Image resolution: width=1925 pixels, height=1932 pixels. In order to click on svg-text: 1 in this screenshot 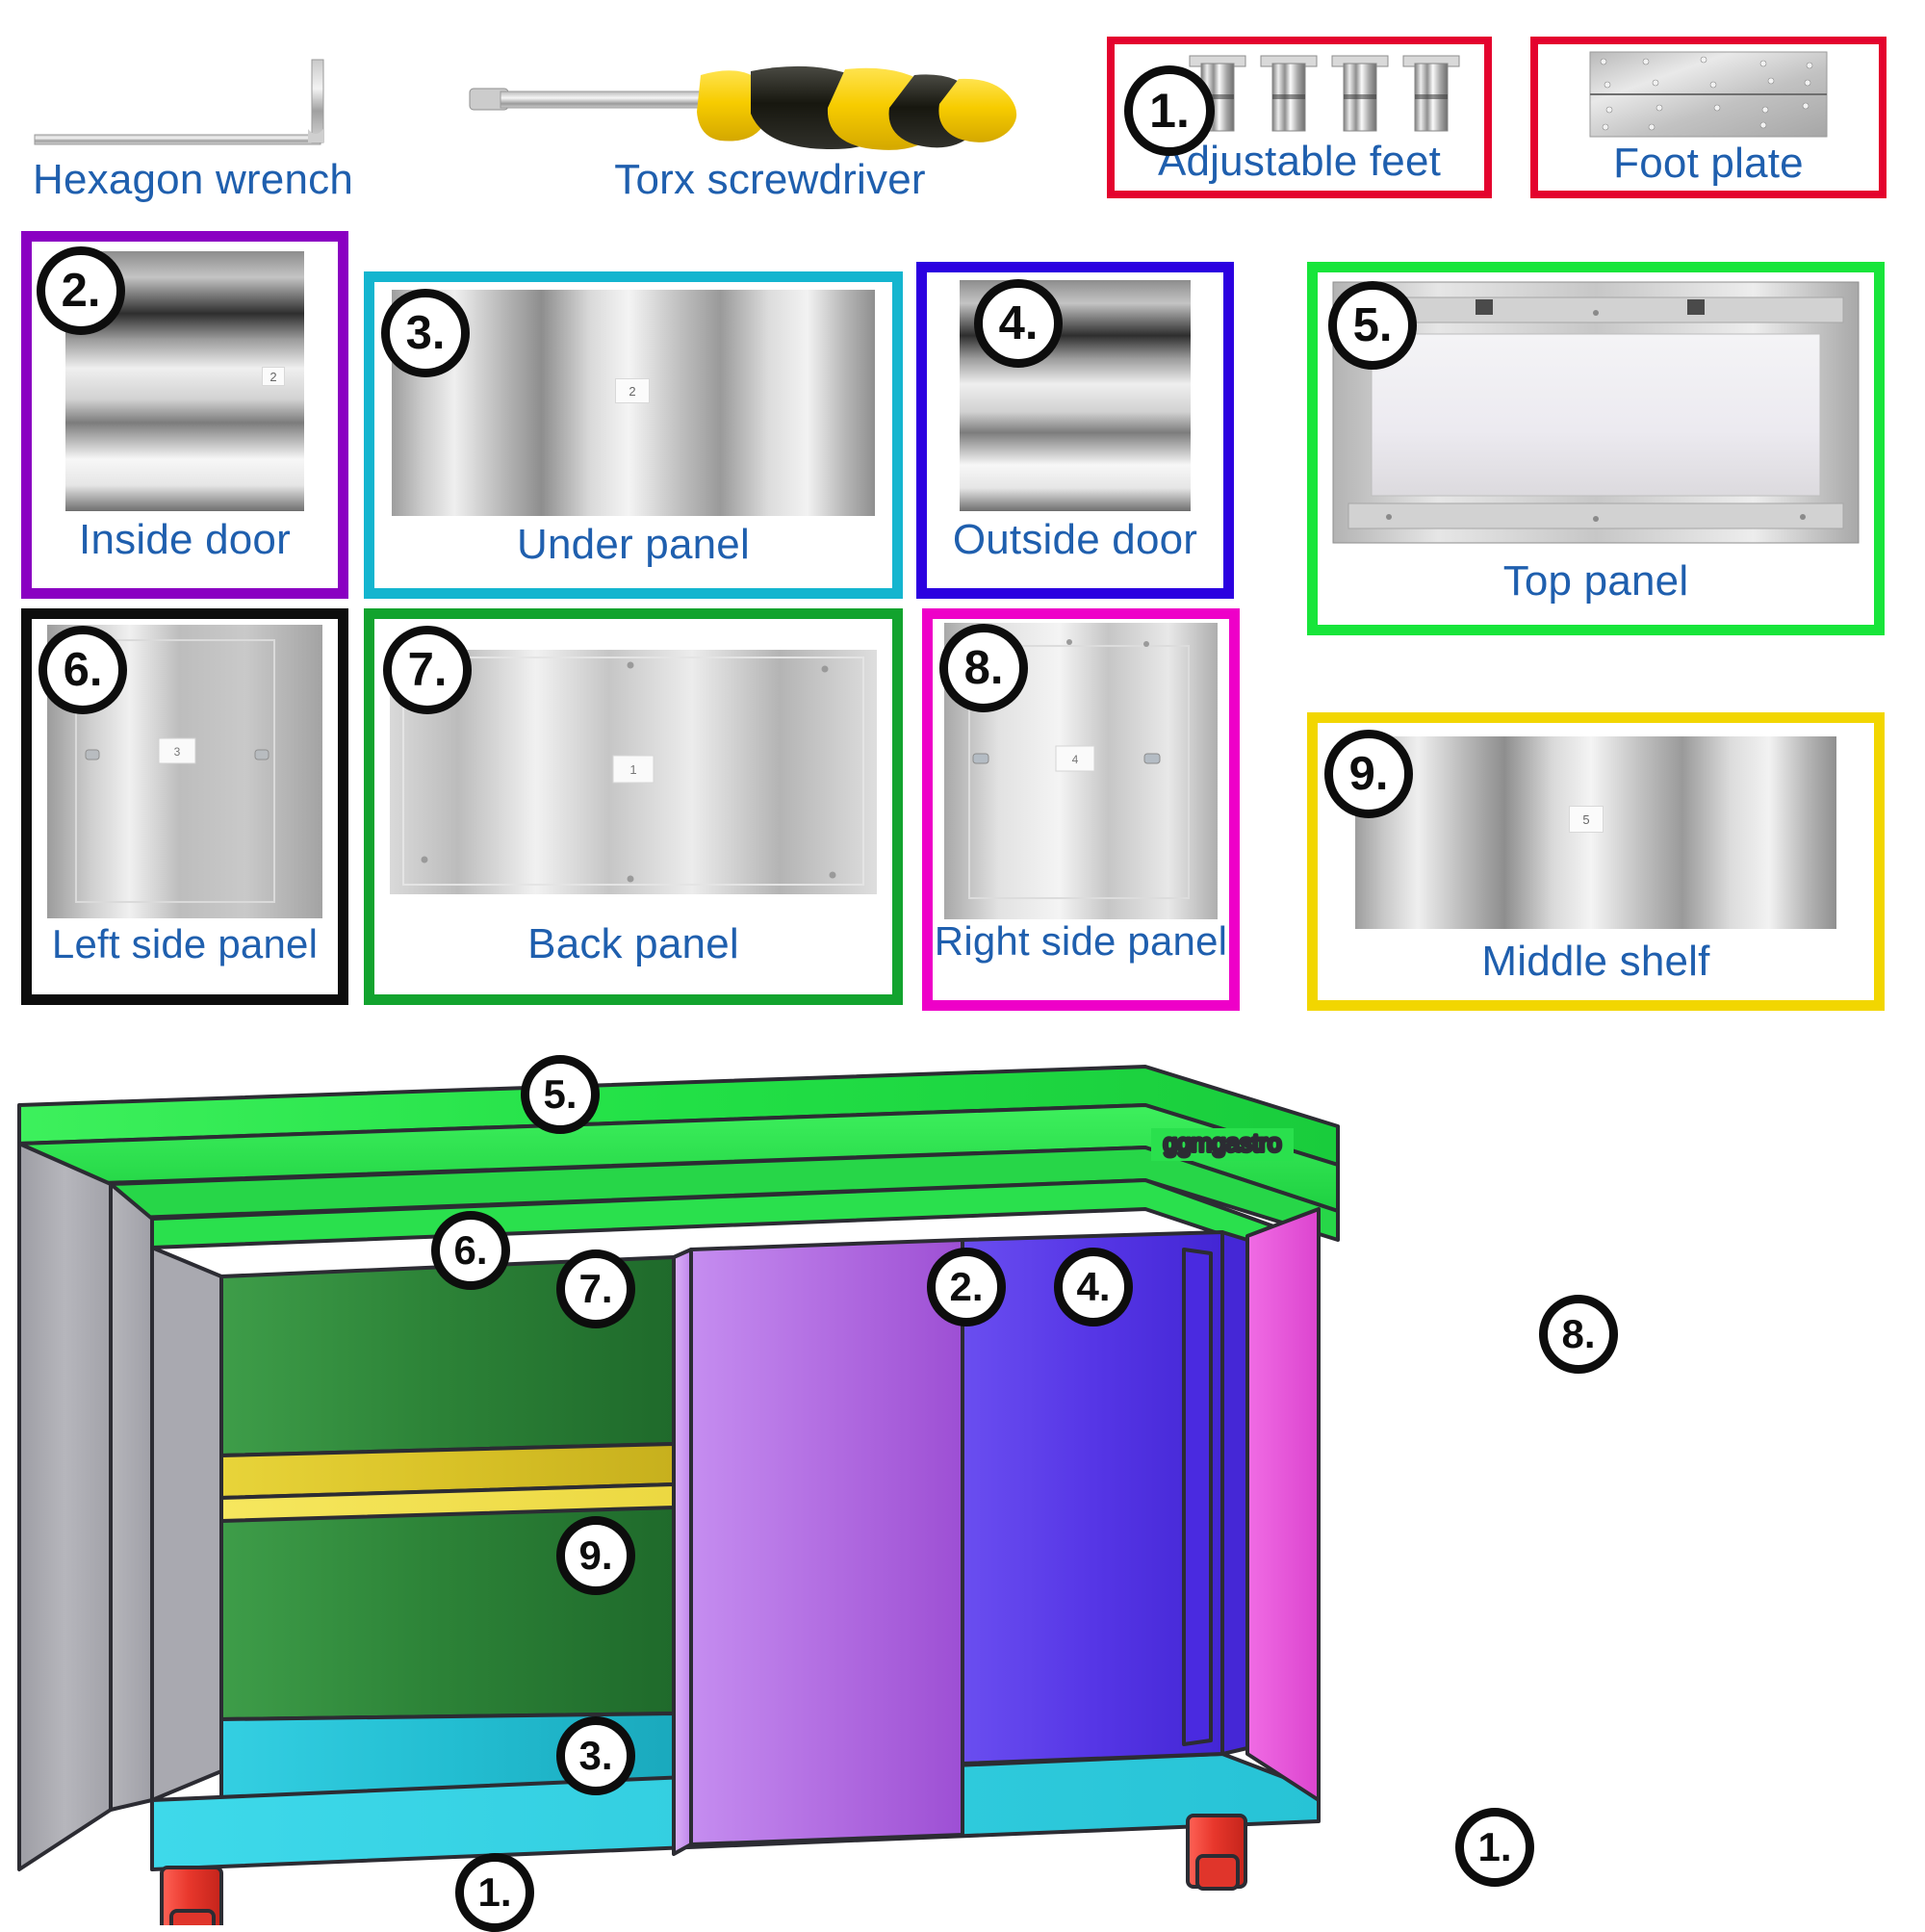, I will do `click(632, 769)`.